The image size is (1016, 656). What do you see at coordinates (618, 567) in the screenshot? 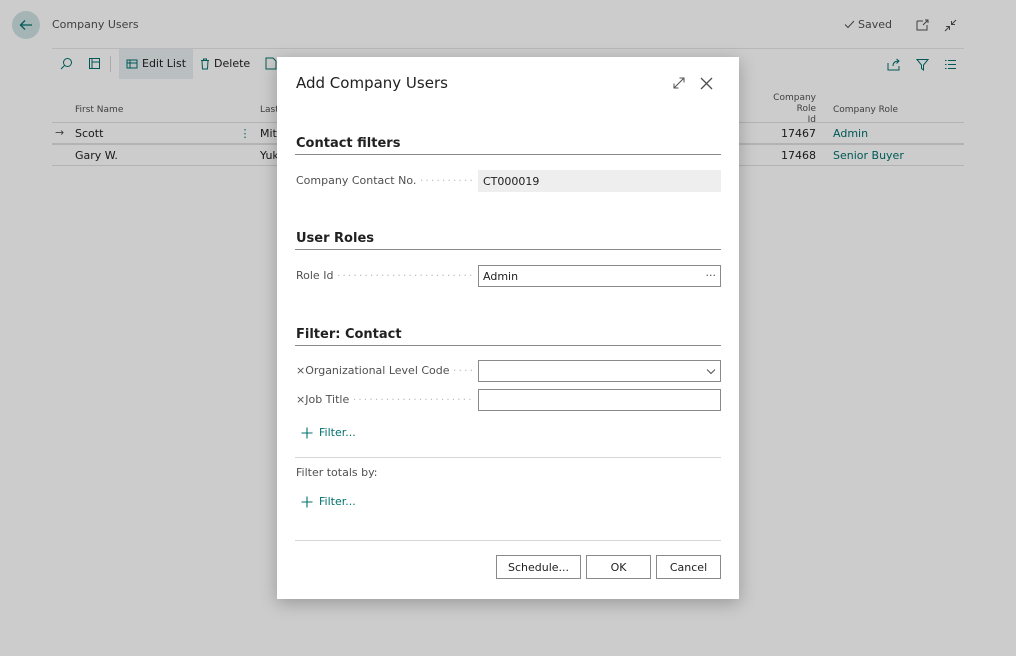
I see `ok-button: OK` at bounding box center [618, 567].